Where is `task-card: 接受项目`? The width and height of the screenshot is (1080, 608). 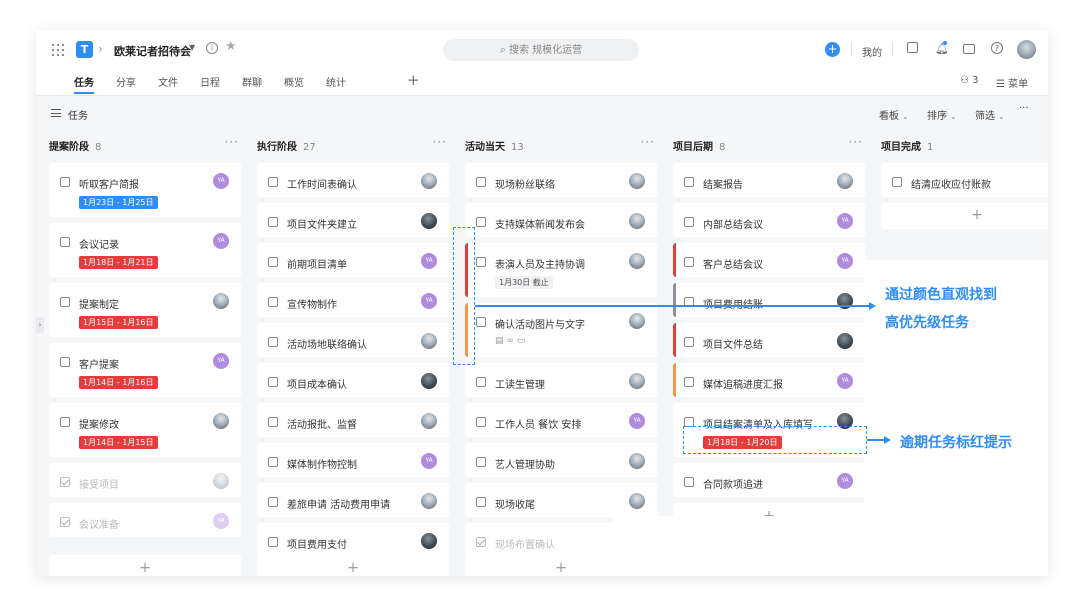 task-card: 接受项目 is located at coordinates (145, 480).